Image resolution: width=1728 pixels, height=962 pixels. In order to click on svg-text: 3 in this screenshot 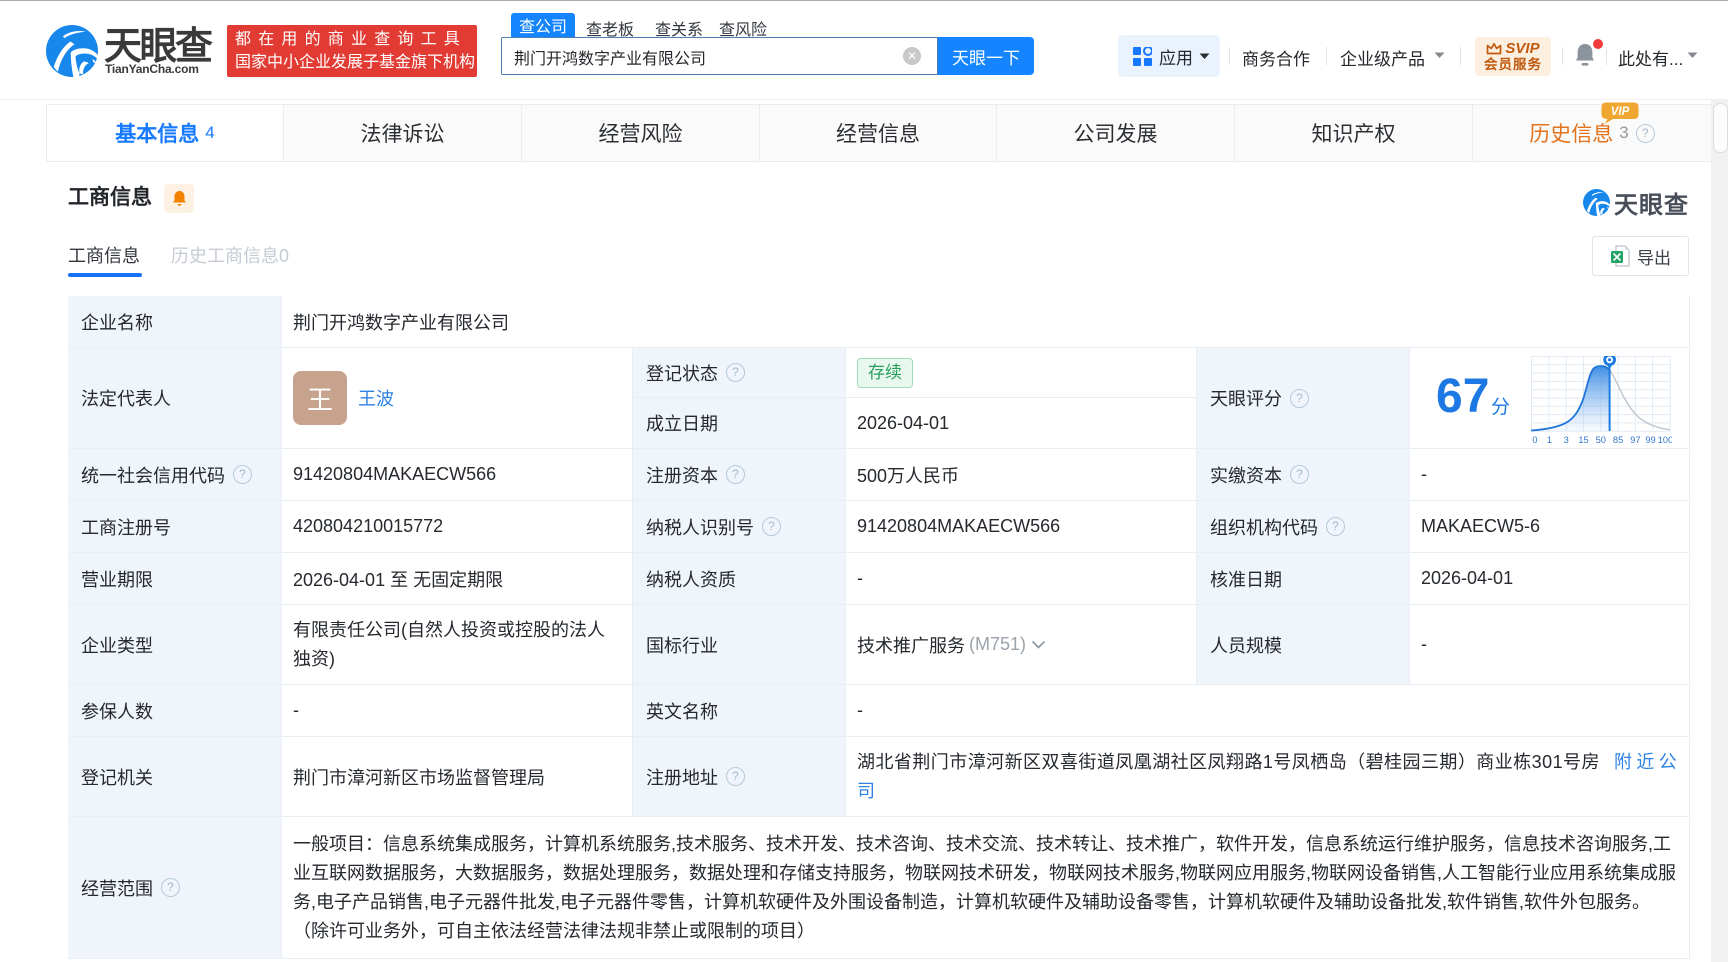, I will do `click(1566, 440)`.